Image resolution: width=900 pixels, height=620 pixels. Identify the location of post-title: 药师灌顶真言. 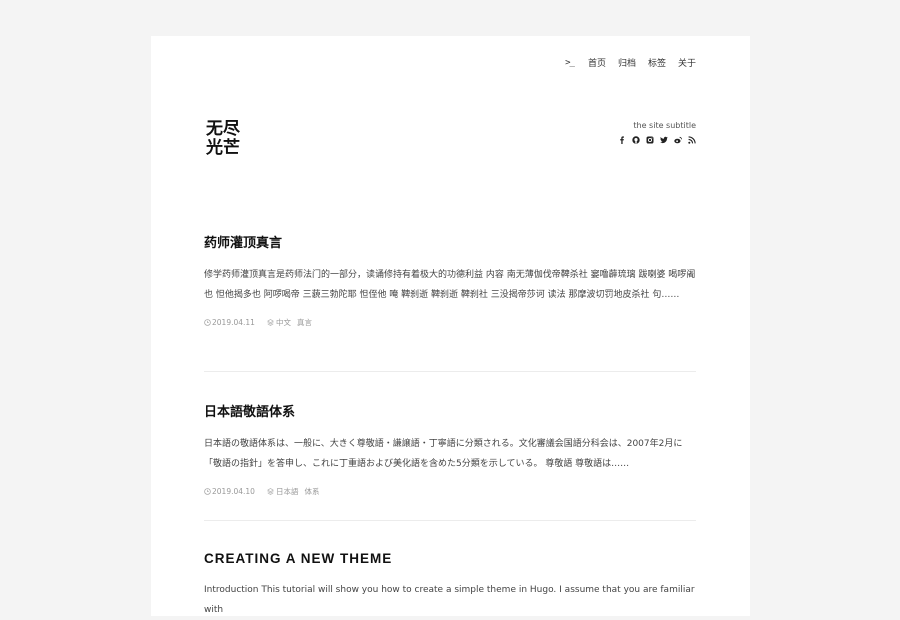
(450, 241).